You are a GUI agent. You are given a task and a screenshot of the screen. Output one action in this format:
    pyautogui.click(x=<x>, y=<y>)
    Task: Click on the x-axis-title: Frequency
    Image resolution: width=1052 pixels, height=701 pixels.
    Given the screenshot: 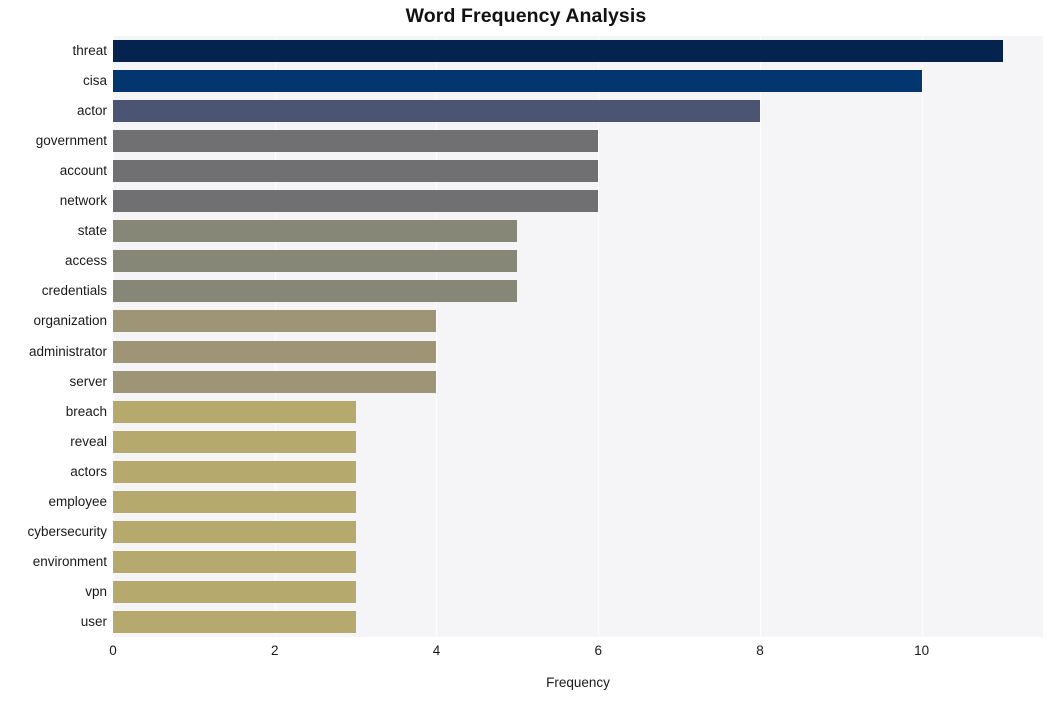 What is the action you would take?
    pyautogui.click(x=578, y=682)
    